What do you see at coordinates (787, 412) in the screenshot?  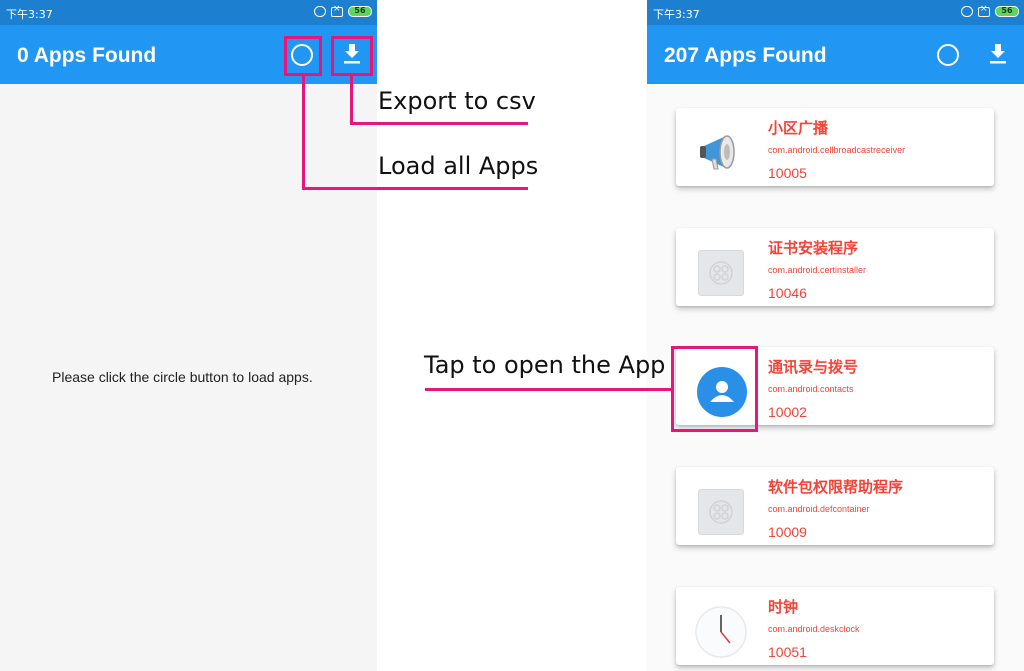 I see `app-uid: 10002` at bounding box center [787, 412].